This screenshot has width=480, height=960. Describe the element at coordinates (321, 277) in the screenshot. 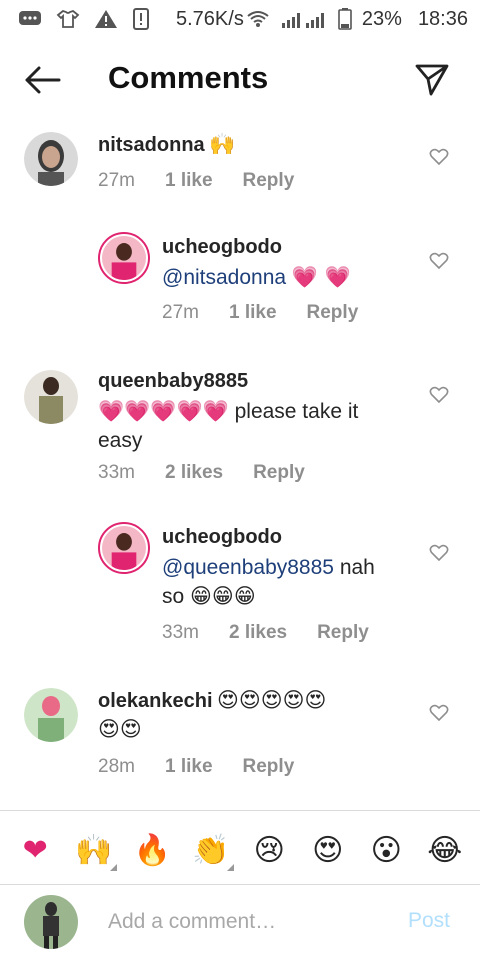

I see `comment-text: 💗 💗` at that location.